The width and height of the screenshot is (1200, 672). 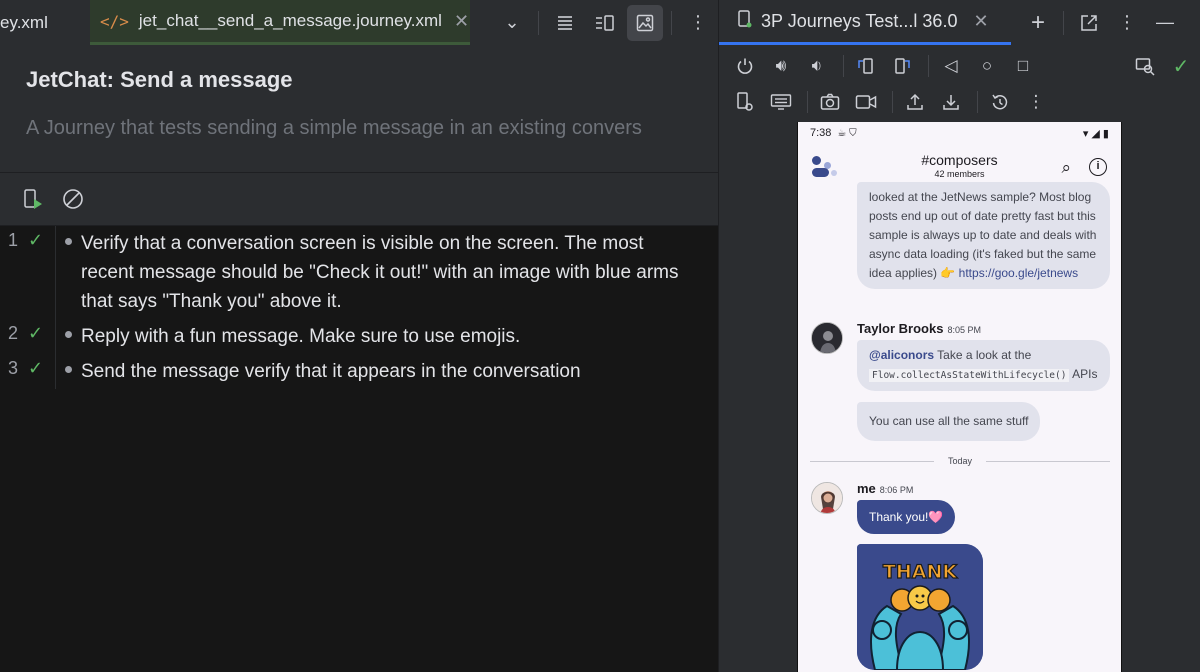 I want to click on journey-title: JetChat: Send a message, so click(x=159, y=79).